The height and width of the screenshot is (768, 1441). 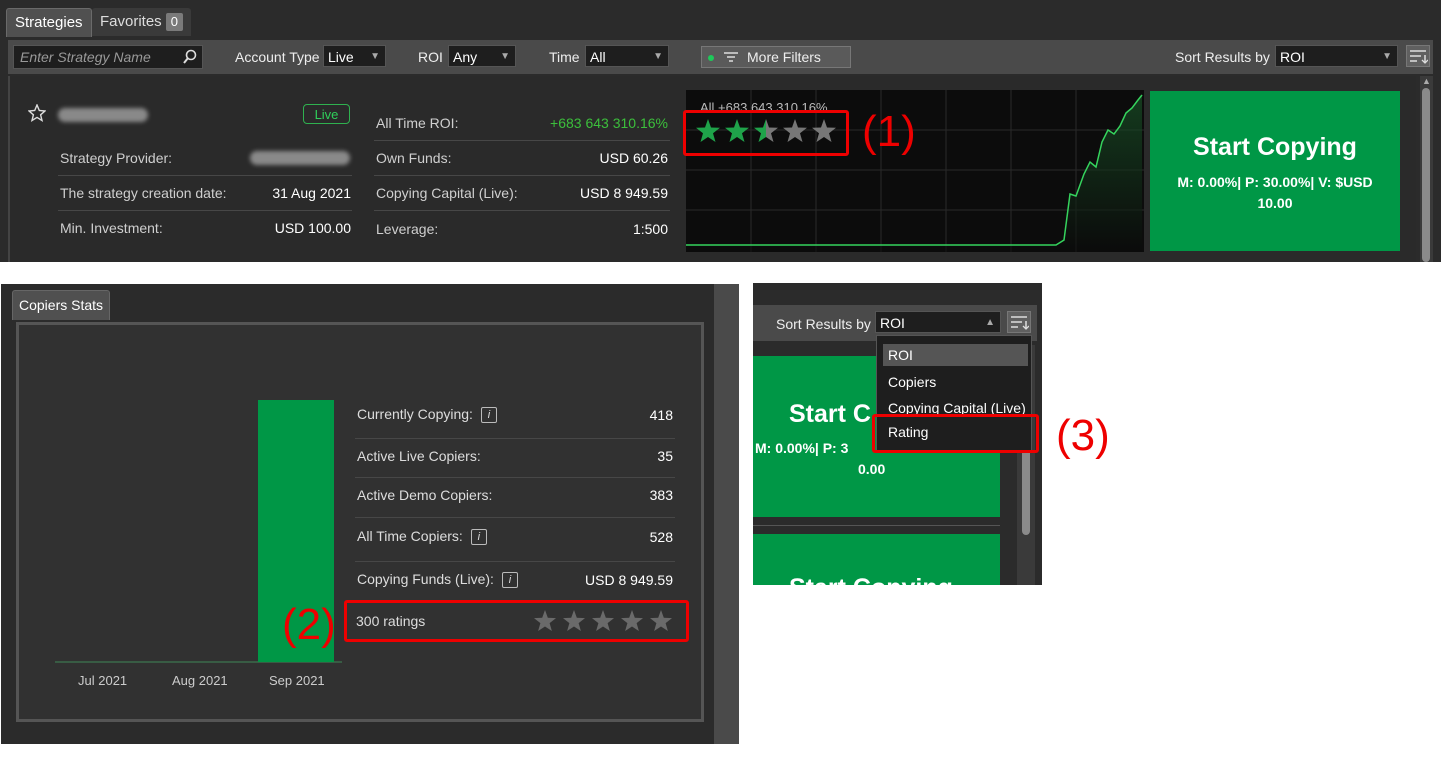 I want to click on search-placeholder: Enter Strategy Name, so click(x=85, y=57).